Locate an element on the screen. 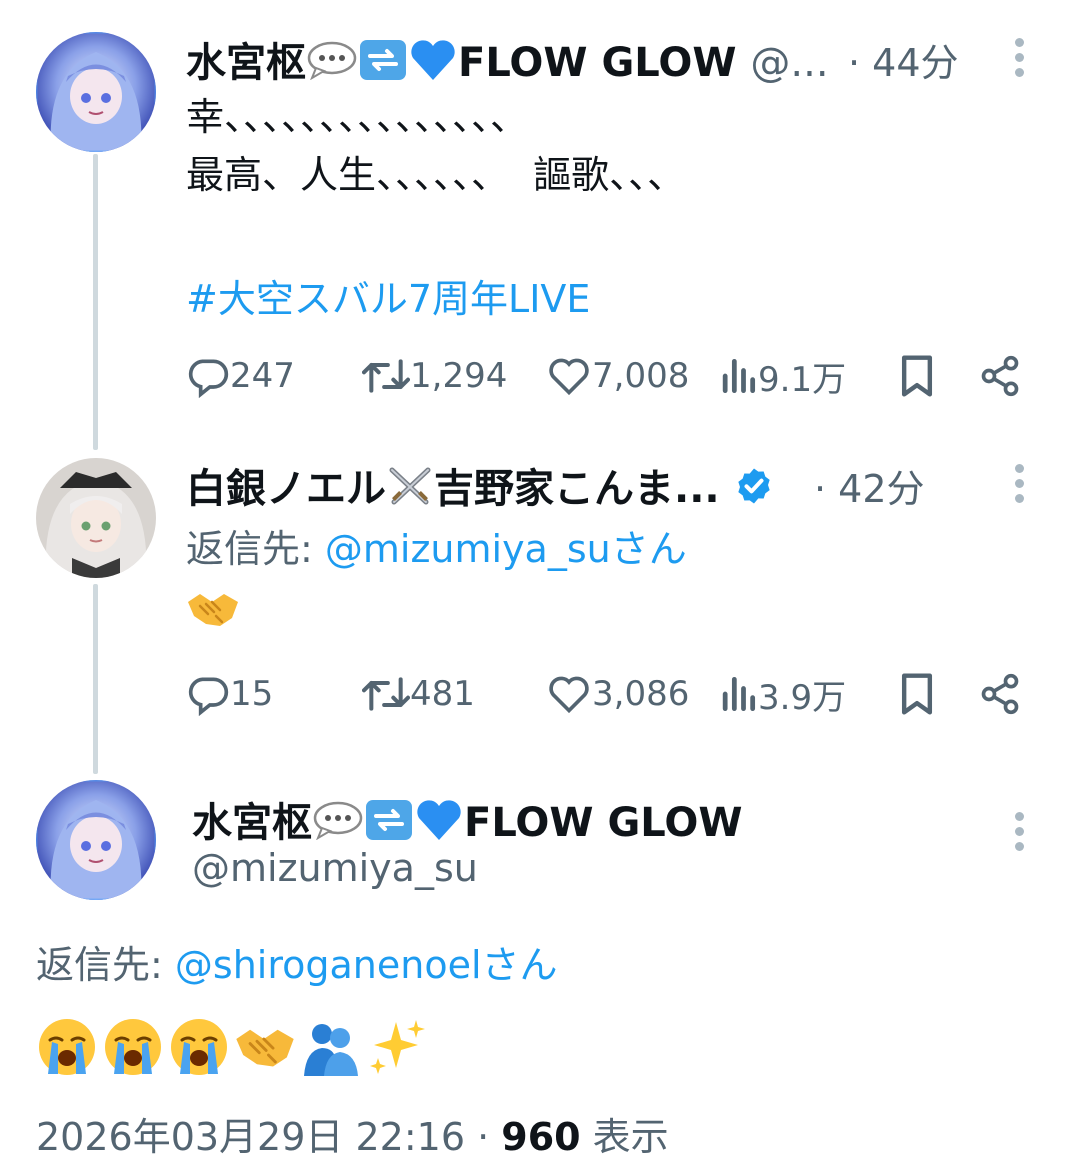  reply-to: 返信先: @mizumiya_suさん is located at coordinates (436, 545).